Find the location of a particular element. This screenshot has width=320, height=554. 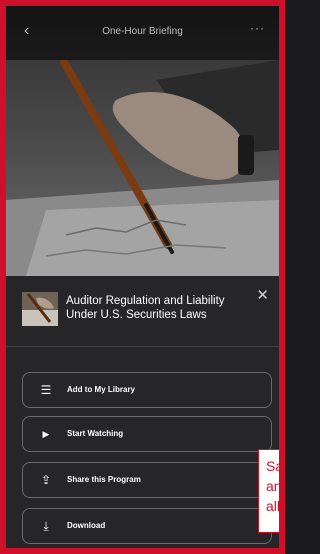

program-thumbnail is located at coordinates (40, 309).